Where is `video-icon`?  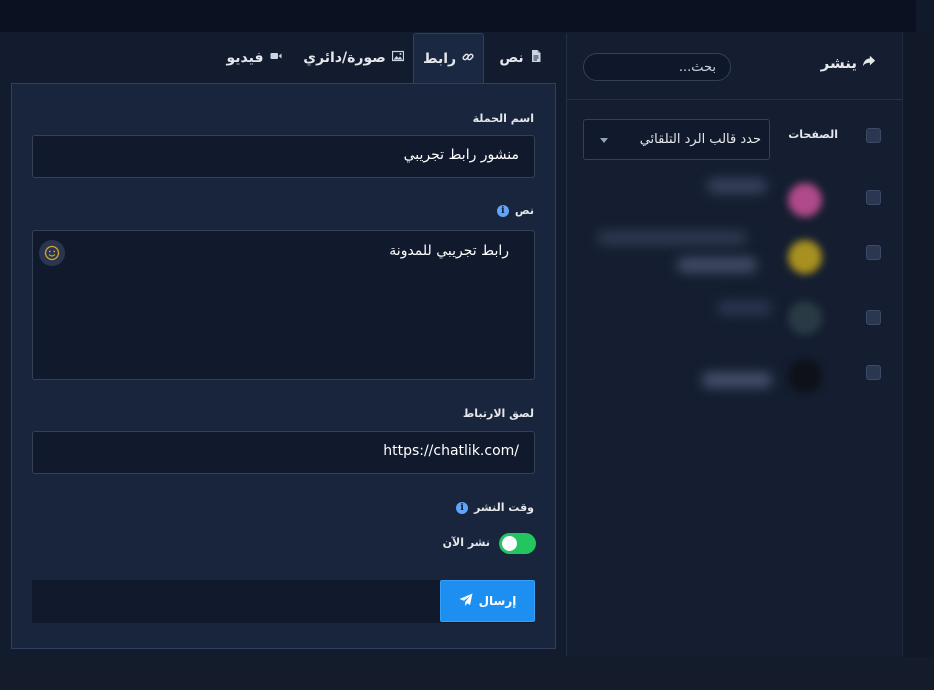 video-icon is located at coordinates (276, 58).